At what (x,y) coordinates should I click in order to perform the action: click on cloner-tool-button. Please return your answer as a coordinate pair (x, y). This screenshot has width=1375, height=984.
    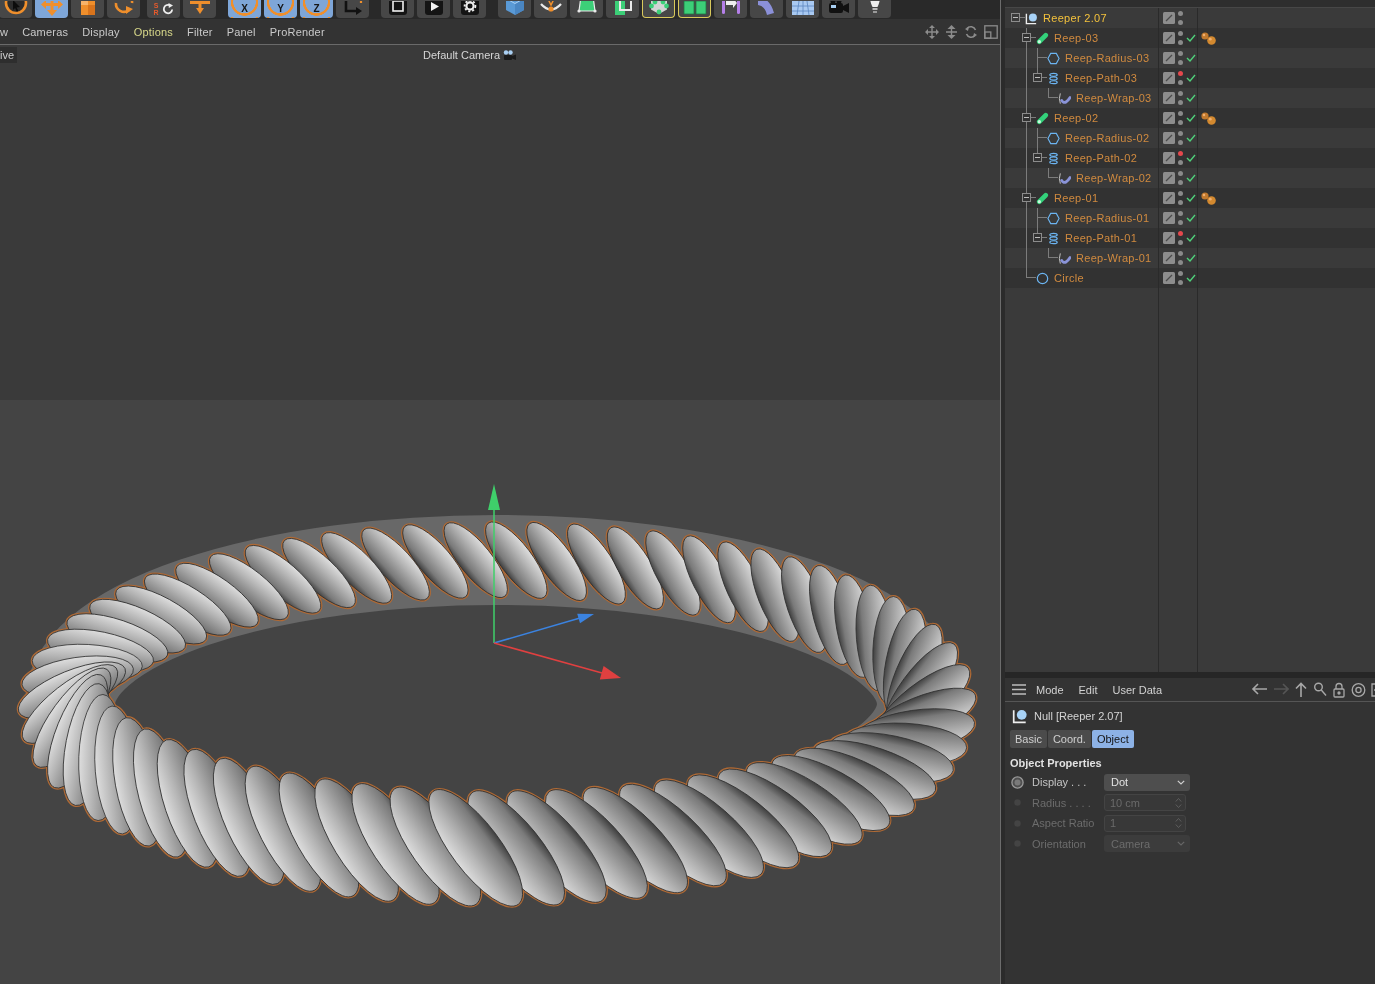
    Looking at the image, I should click on (658, 9).